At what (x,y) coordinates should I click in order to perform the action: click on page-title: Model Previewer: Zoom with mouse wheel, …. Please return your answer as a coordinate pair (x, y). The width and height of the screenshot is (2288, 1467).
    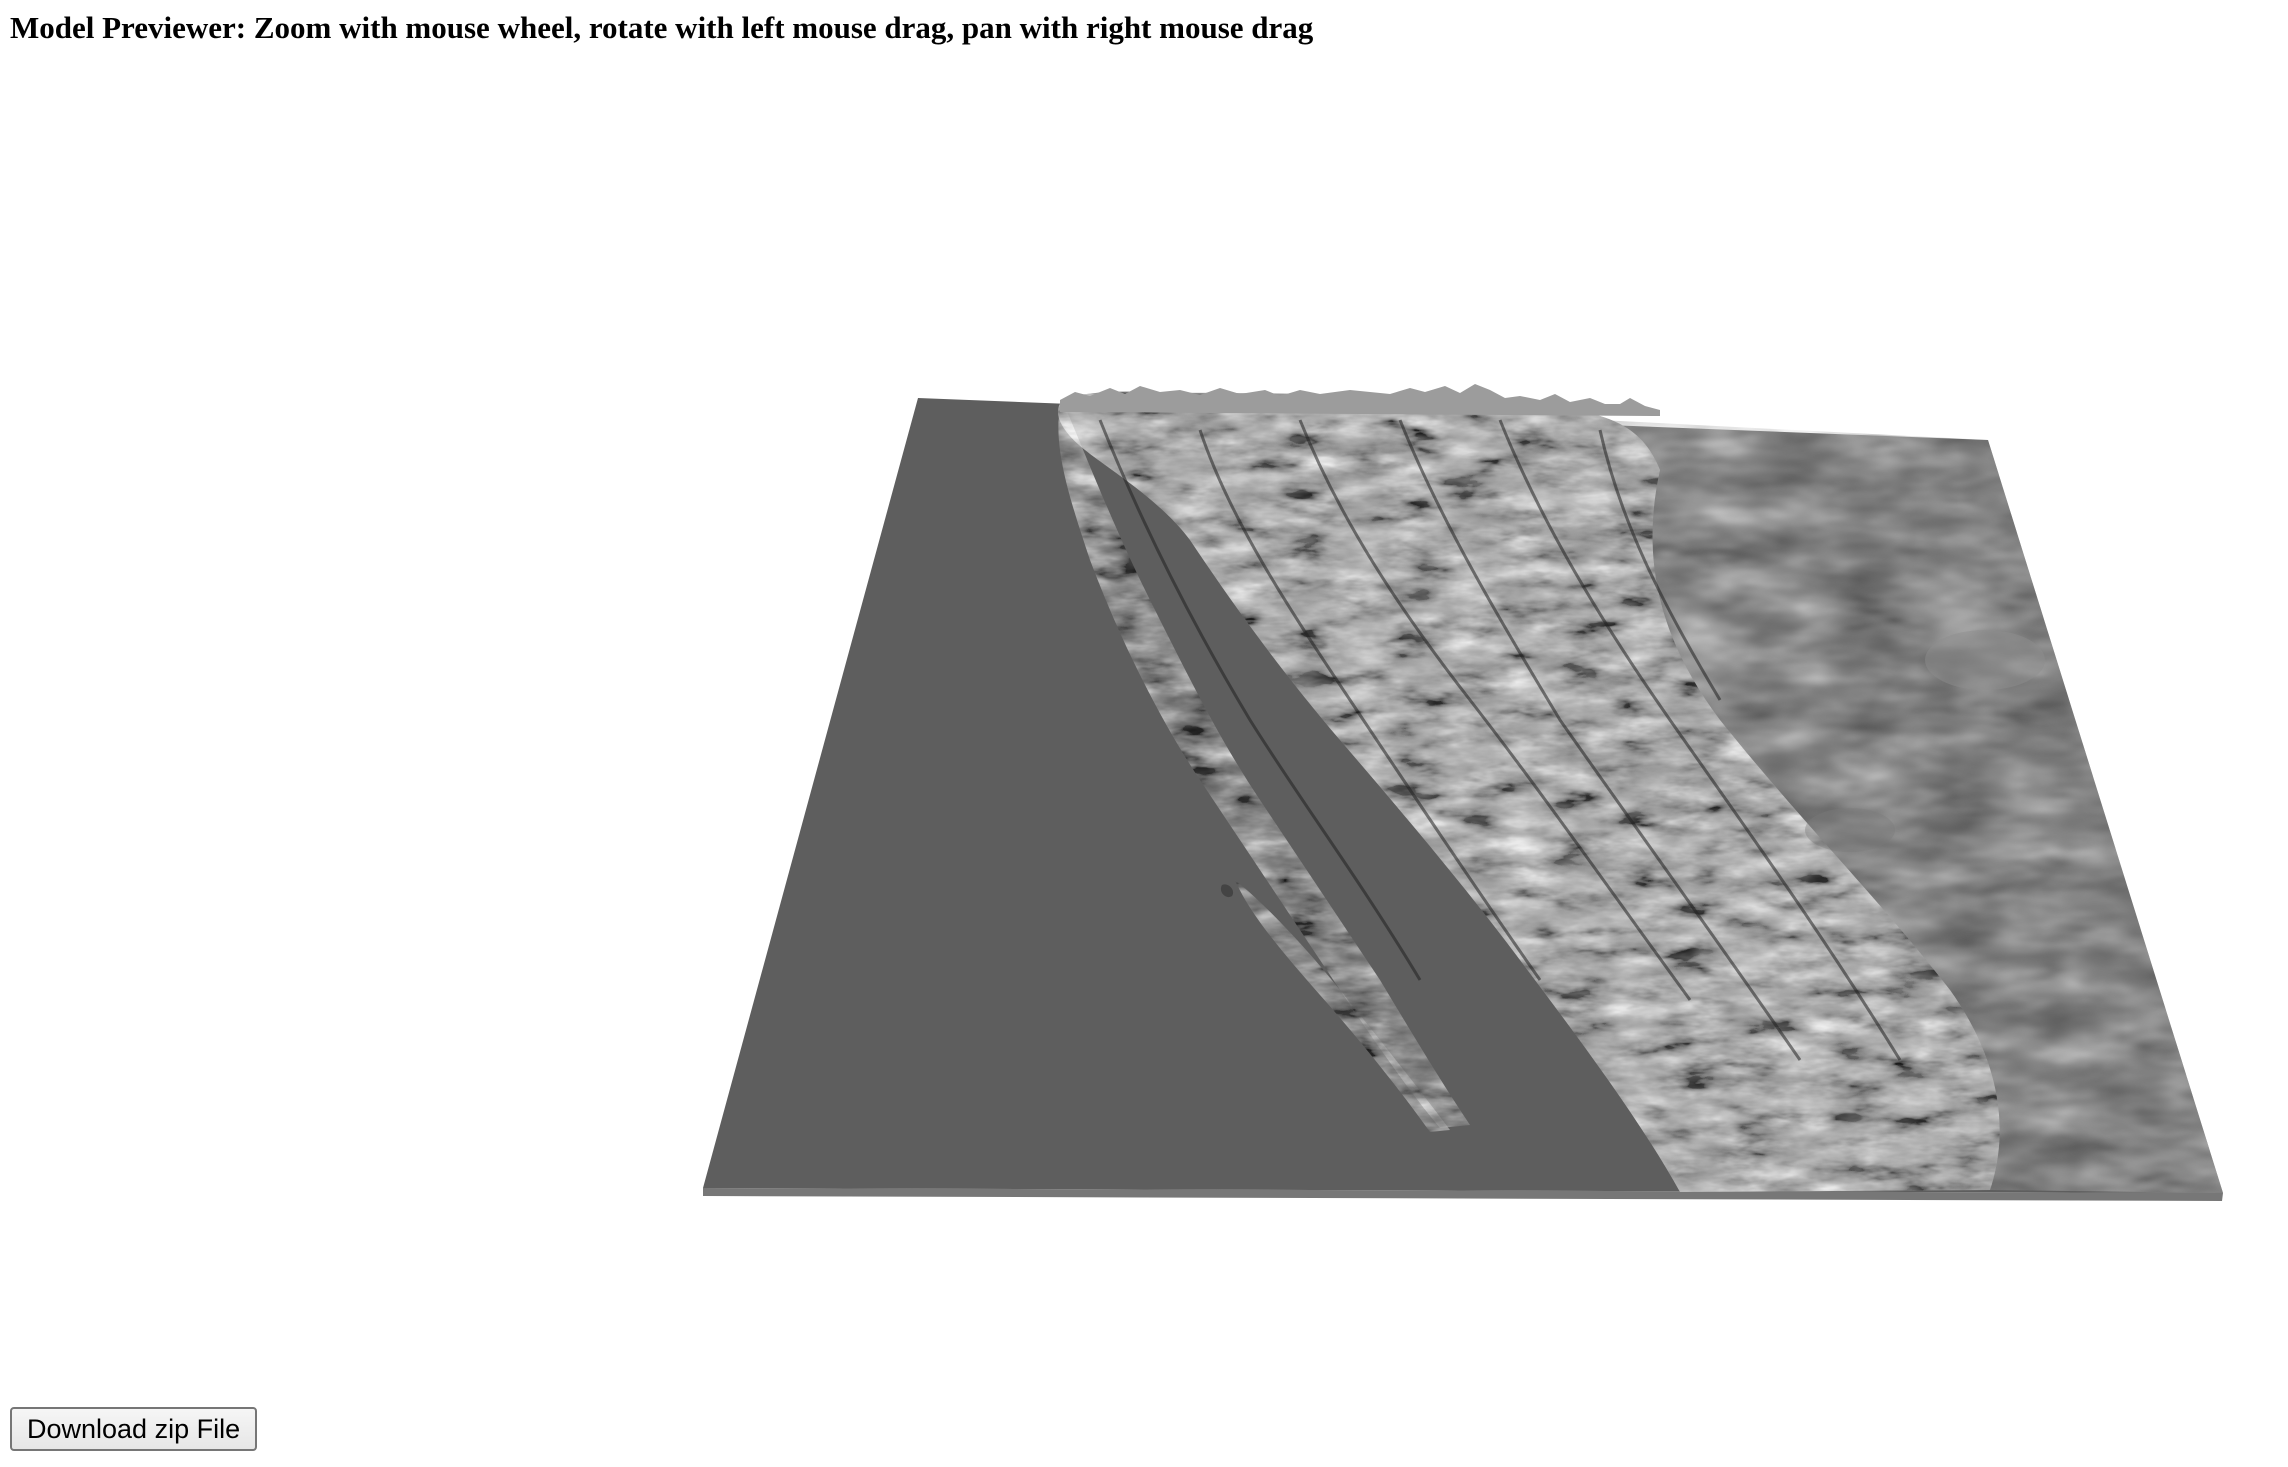
    Looking at the image, I should click on (662, 27).